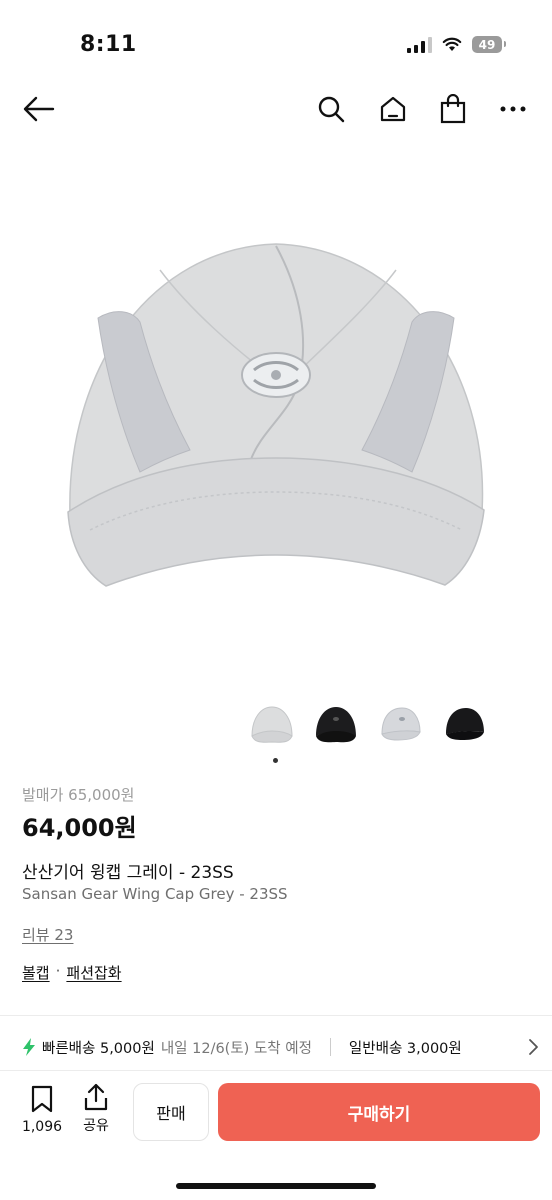 Image resolution: width=552 pixels, height=1200 pixels. I want to click on thumbnail-strip, so click(368, 724).